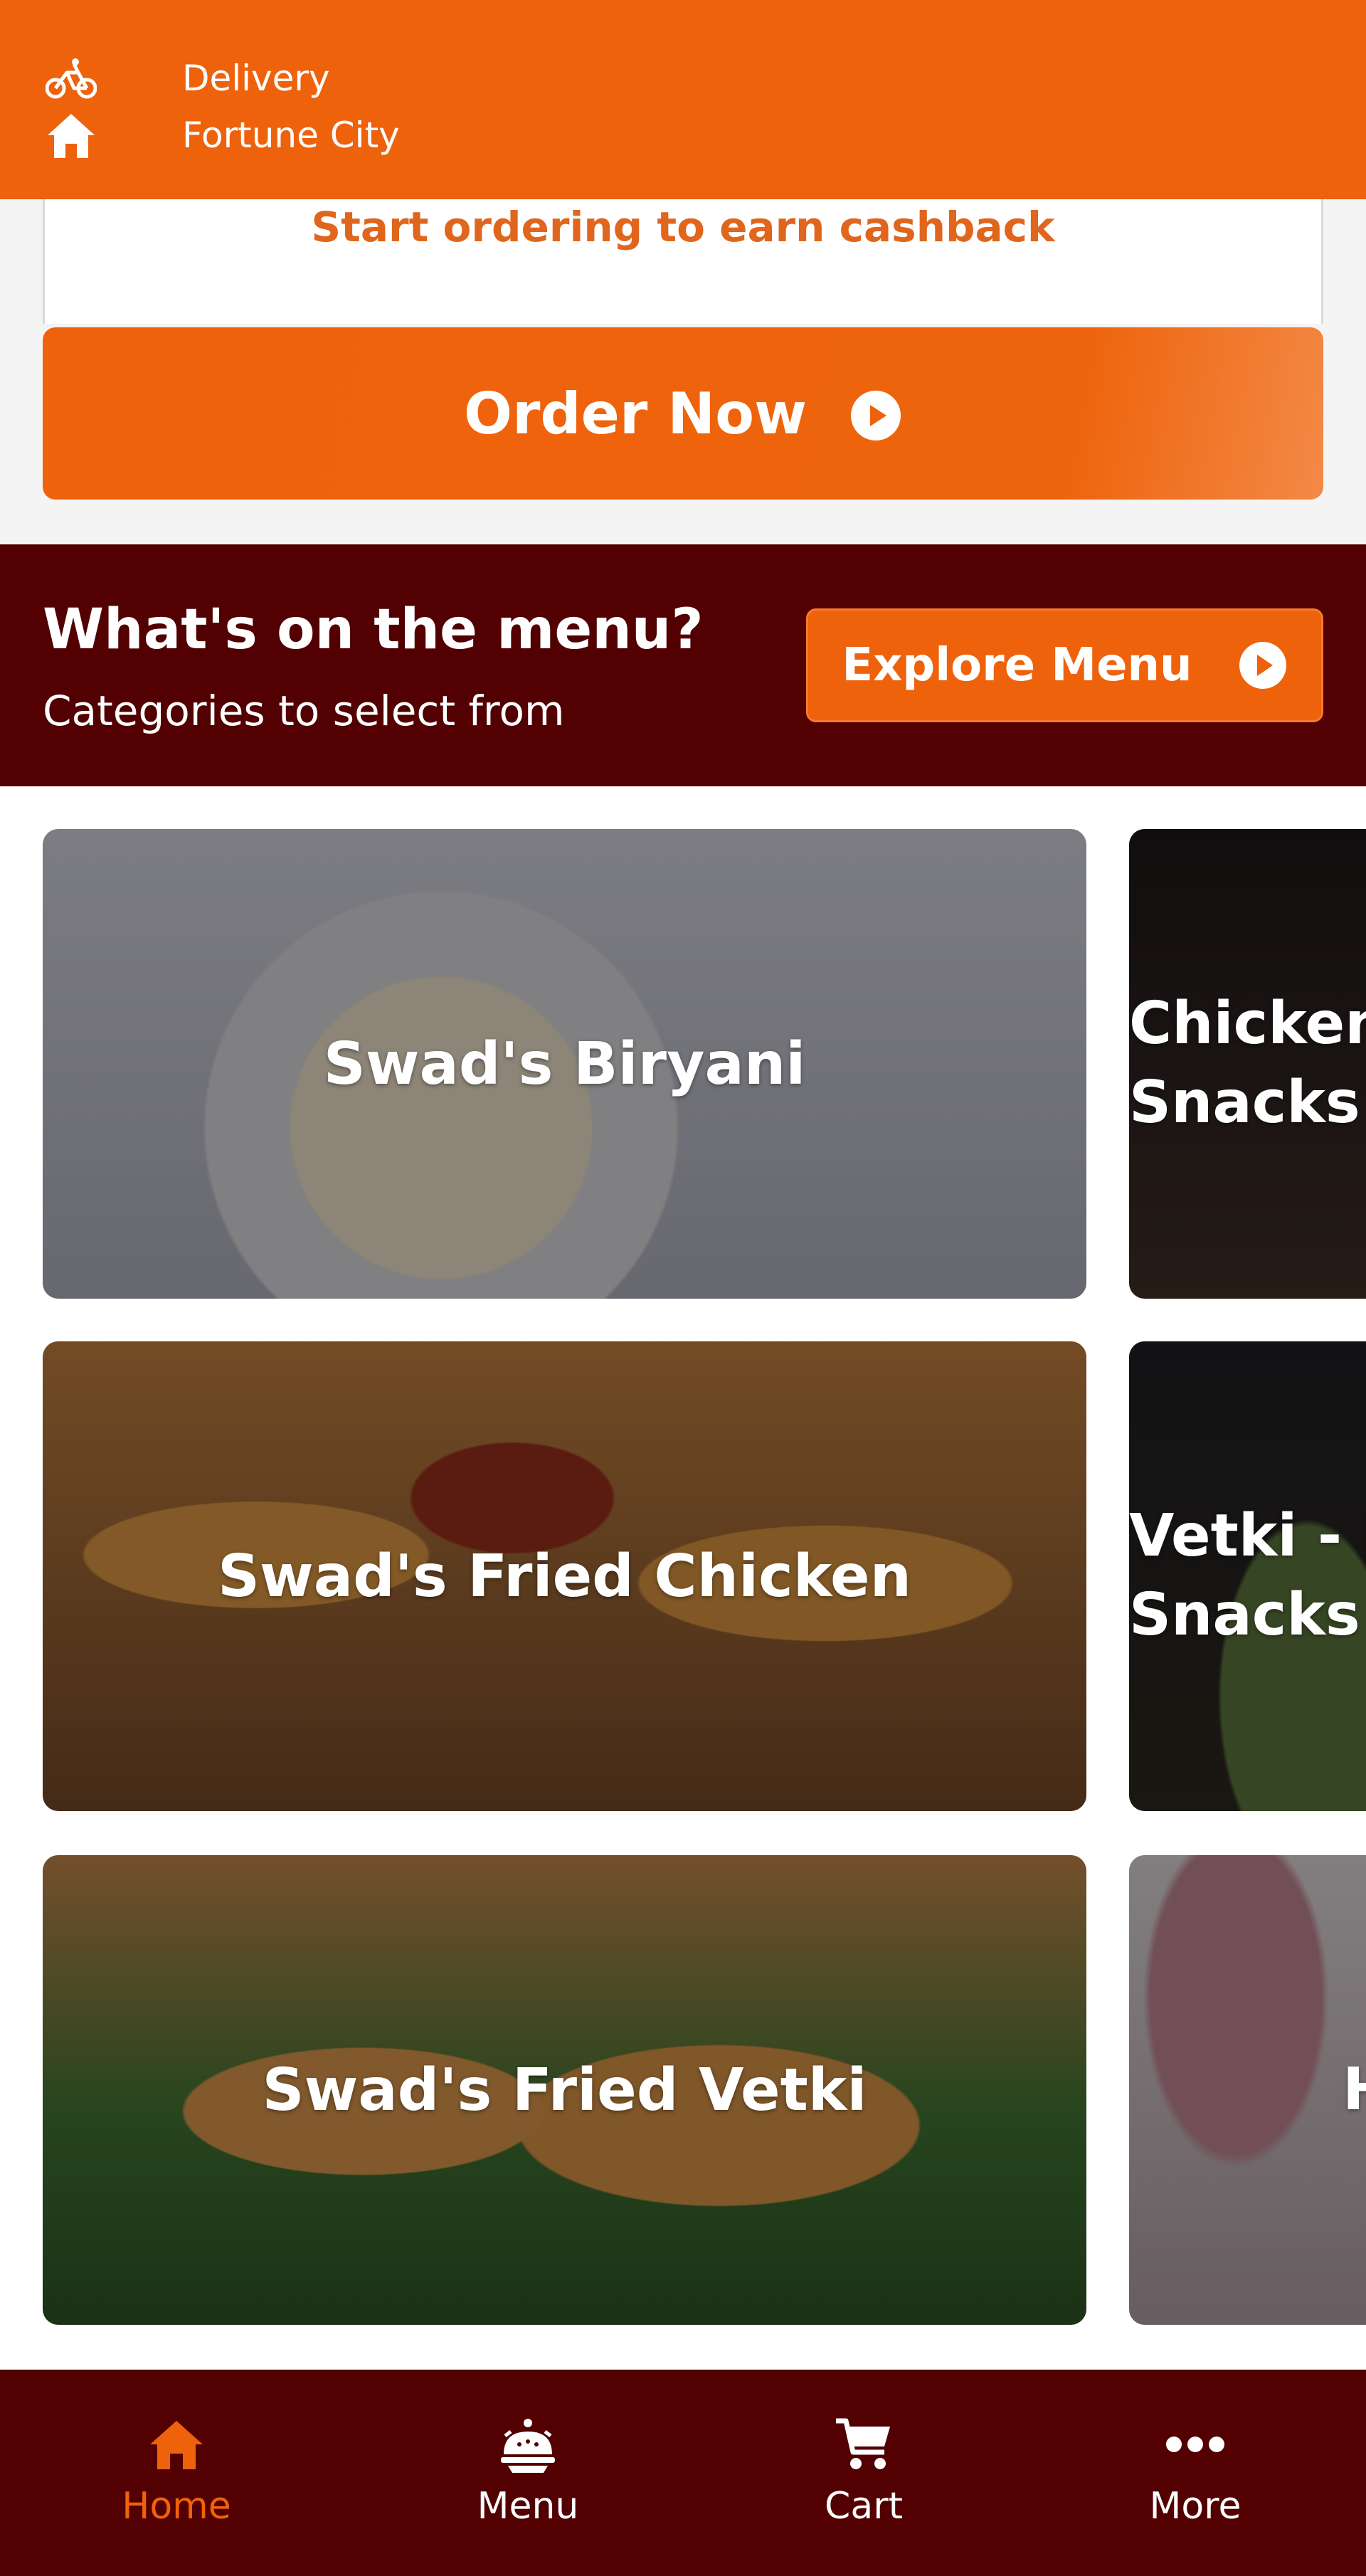 The width and height of the screenshot is (1366, 2576). I want to click on cloche-icon, so click(528, 2444).